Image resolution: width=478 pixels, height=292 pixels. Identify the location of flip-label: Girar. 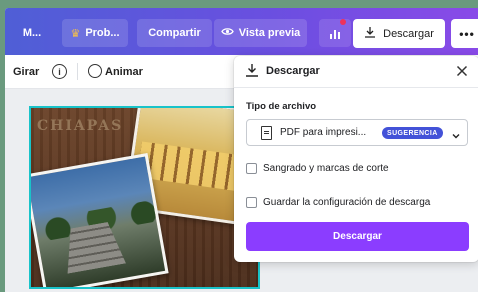
(26, 71).